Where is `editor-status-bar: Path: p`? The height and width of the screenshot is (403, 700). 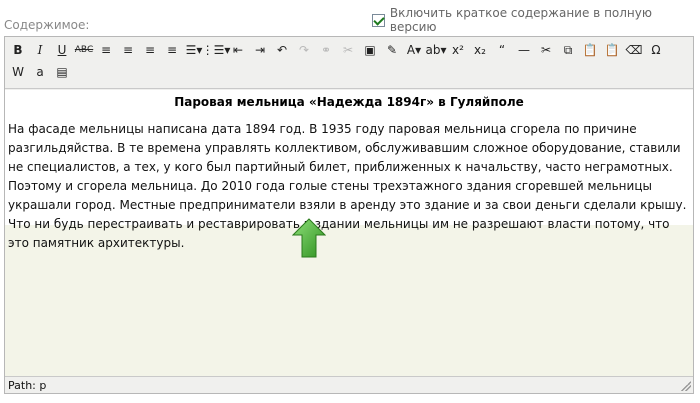
editor-status-bar: Path: p is located at coordinates (349, 384).